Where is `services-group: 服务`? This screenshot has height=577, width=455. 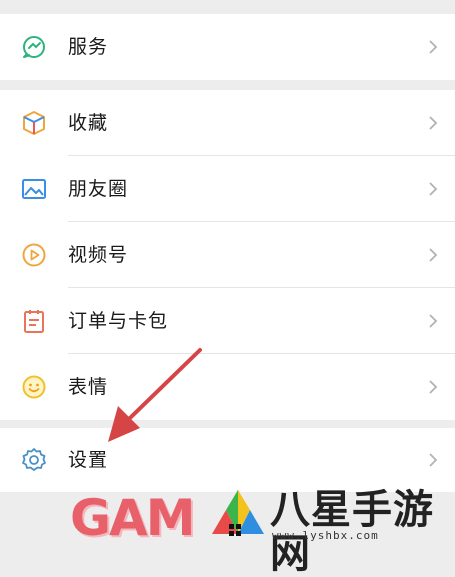
services-group: 服务 is located at coordinates (227, 47).